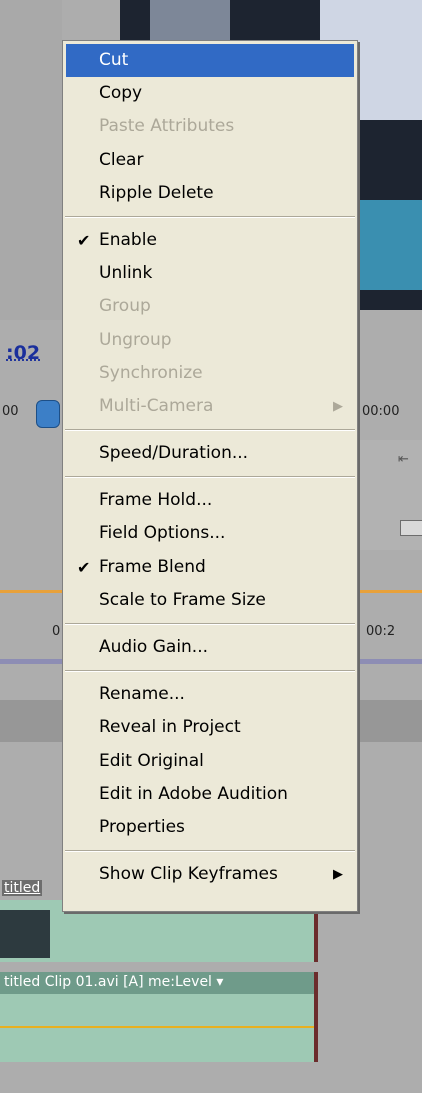  What do you see at coordinates (10, 411) in the screenshot?
I see `timecode-left: 00` at bounding box center [10, 411].